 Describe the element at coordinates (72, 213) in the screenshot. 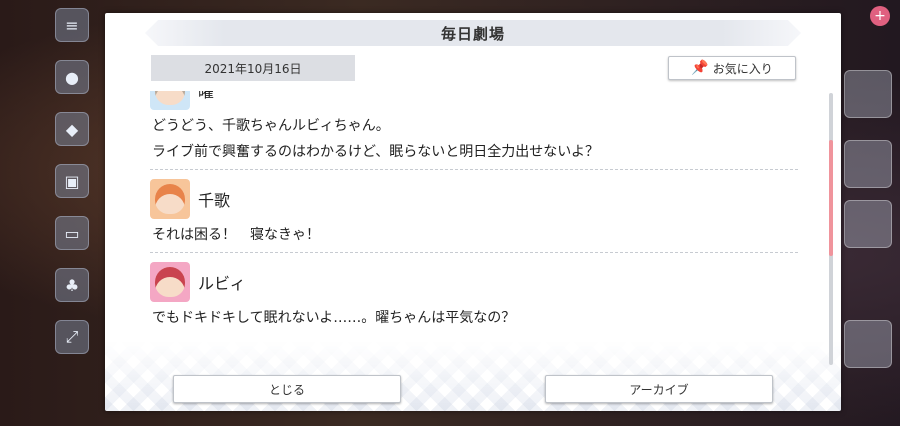

I see `side-menu: ≡ ● ◆ ▣ ▭ ♣ ⤢` at that location.